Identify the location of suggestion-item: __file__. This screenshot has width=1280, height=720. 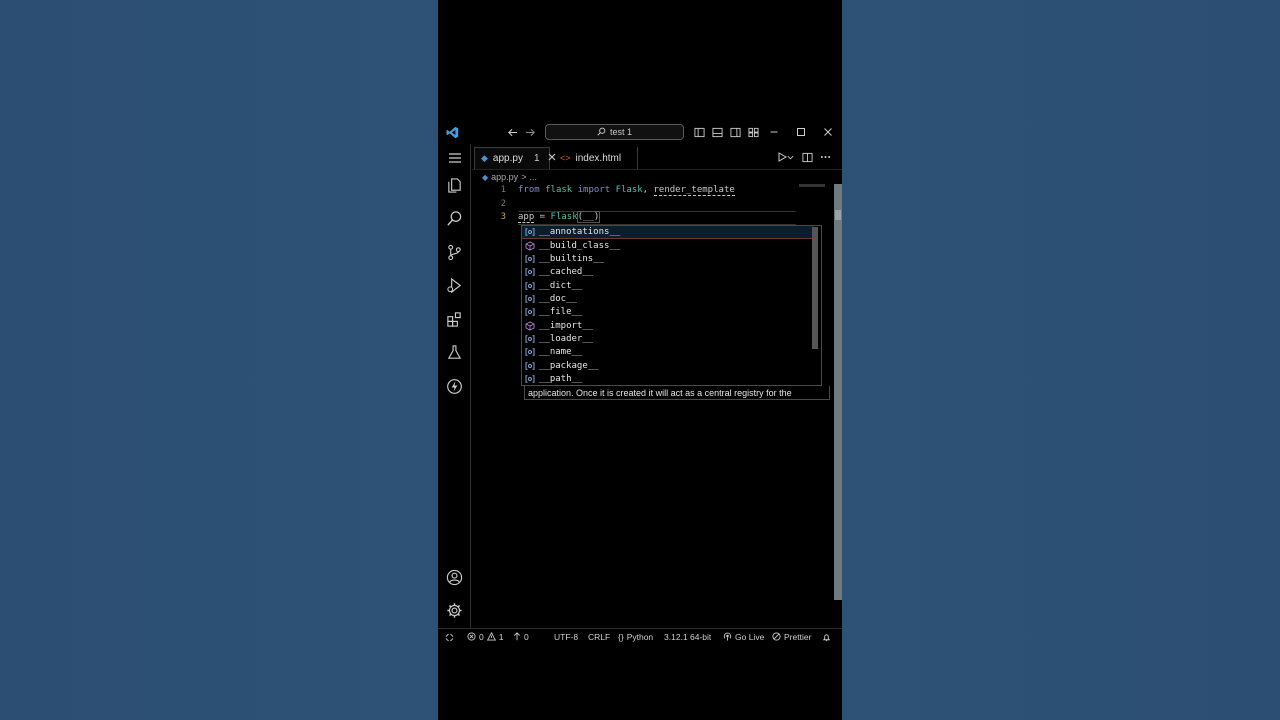
(668, 312).